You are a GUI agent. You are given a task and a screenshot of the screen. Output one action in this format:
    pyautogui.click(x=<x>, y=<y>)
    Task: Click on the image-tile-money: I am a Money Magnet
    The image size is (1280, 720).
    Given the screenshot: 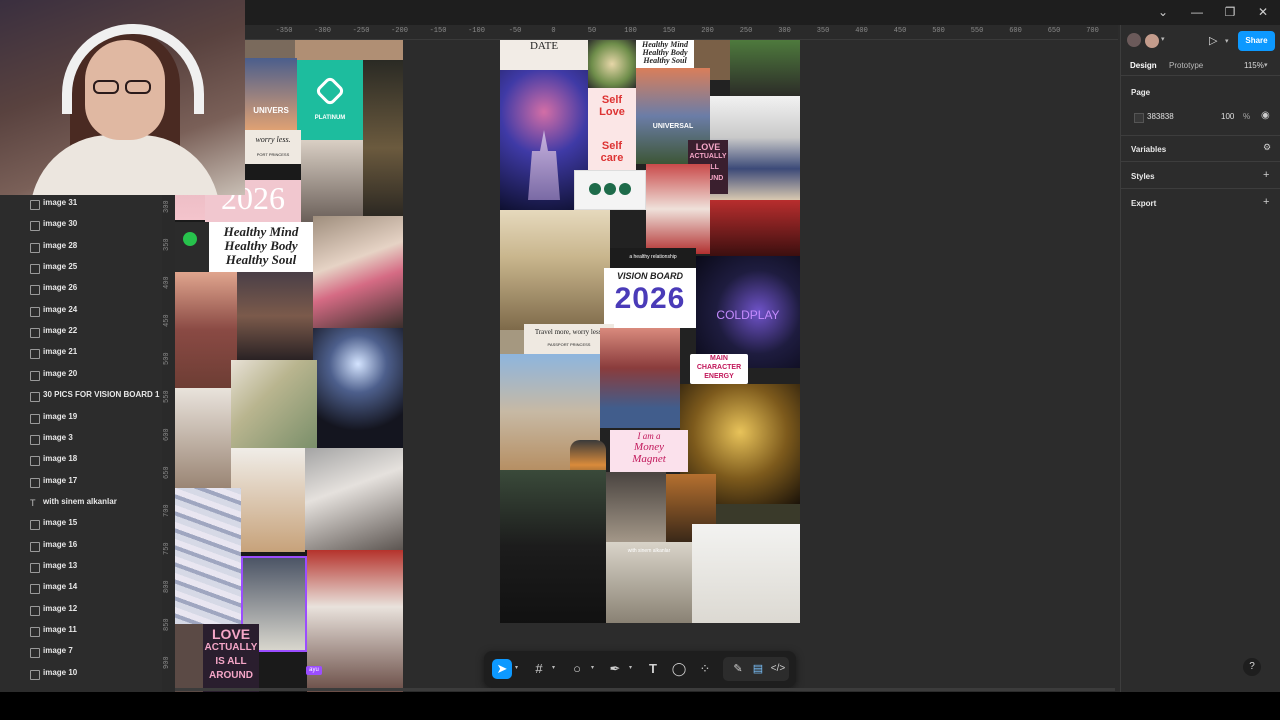 What is the action you would take?
    pyautogui.click(x=649, y=451)
    